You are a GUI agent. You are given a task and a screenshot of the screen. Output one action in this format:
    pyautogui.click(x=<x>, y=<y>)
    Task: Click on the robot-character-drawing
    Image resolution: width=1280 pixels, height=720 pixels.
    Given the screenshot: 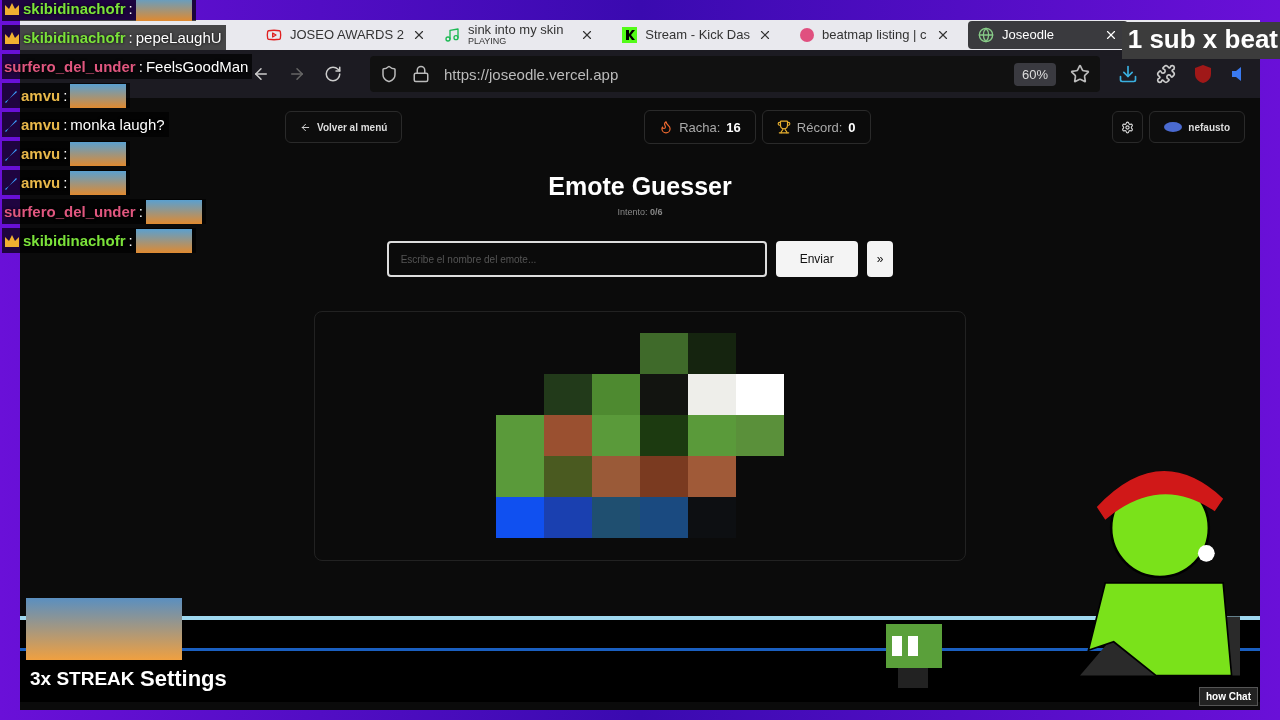 What is the action you would take?
    pyautogui.click(x=914, y=656)
    